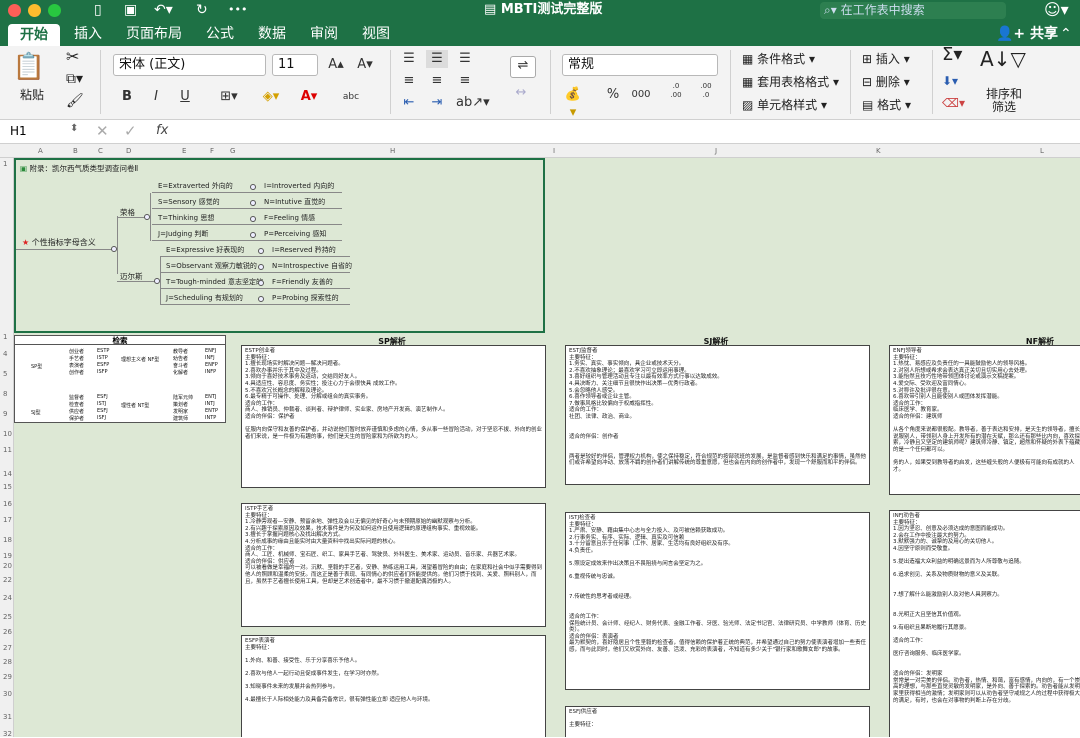 The height and width of the screenshot is (738, 1080). I want to click on tab-data: 数据, so click(272, 34).